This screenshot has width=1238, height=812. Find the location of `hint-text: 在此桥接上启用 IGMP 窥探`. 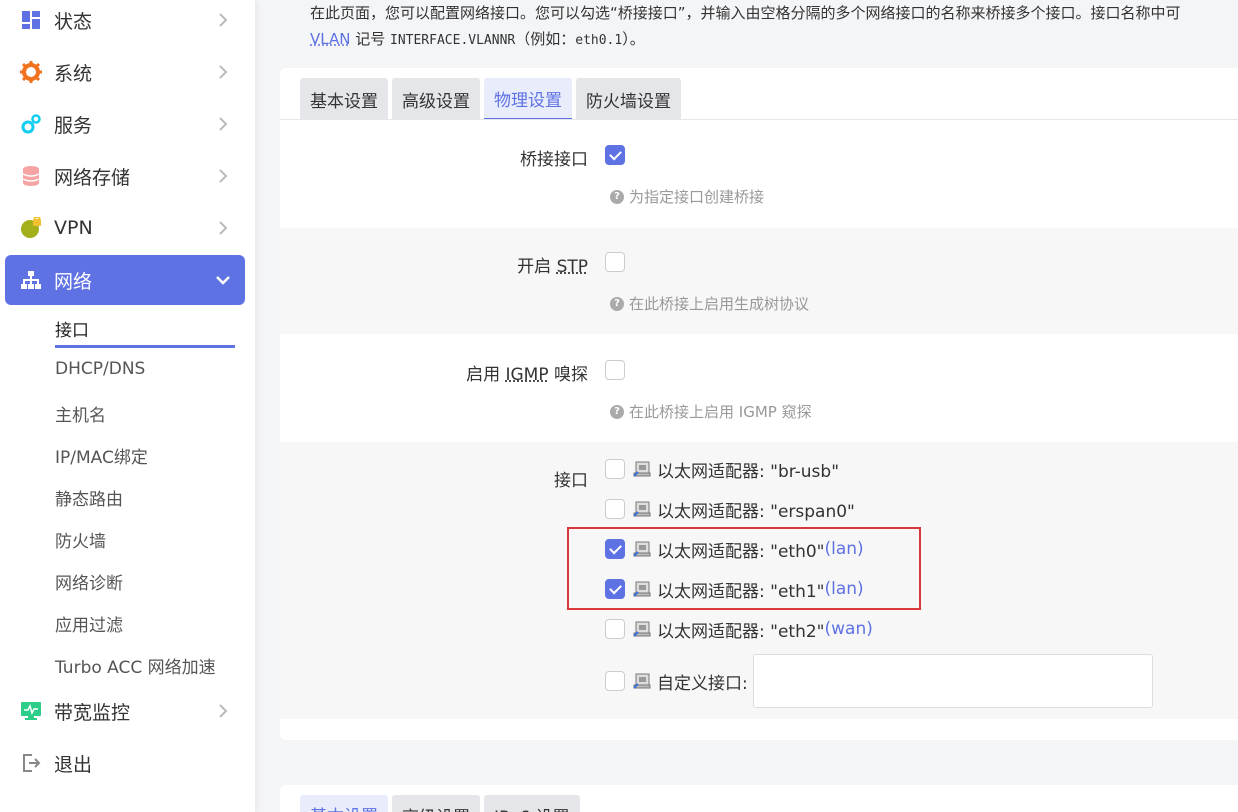

hint-text: 在此桥接上启用 IGMP 窥探 is located at coordinates (720, 411).